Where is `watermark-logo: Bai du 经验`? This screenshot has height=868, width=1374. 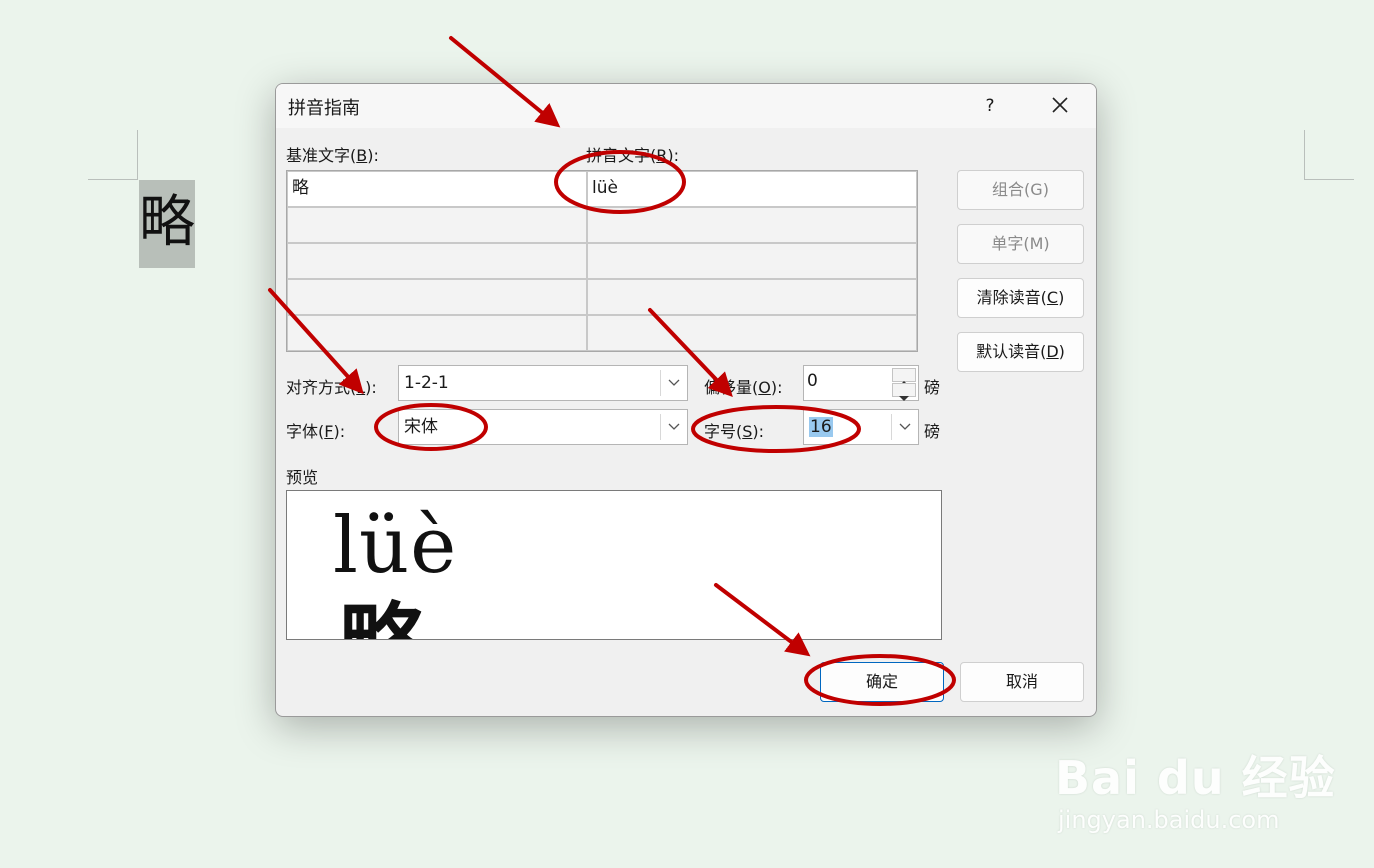
watermark-logo: Bai du 经验 is located at coordinates (1195, 778).